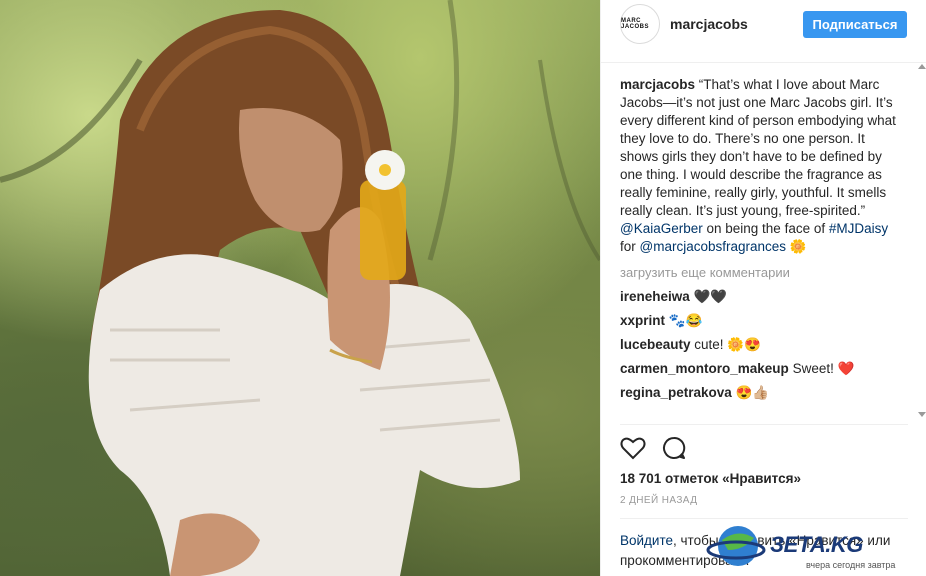  I want to click on comment-text: Sweet! ❤️, so click(821, 368).